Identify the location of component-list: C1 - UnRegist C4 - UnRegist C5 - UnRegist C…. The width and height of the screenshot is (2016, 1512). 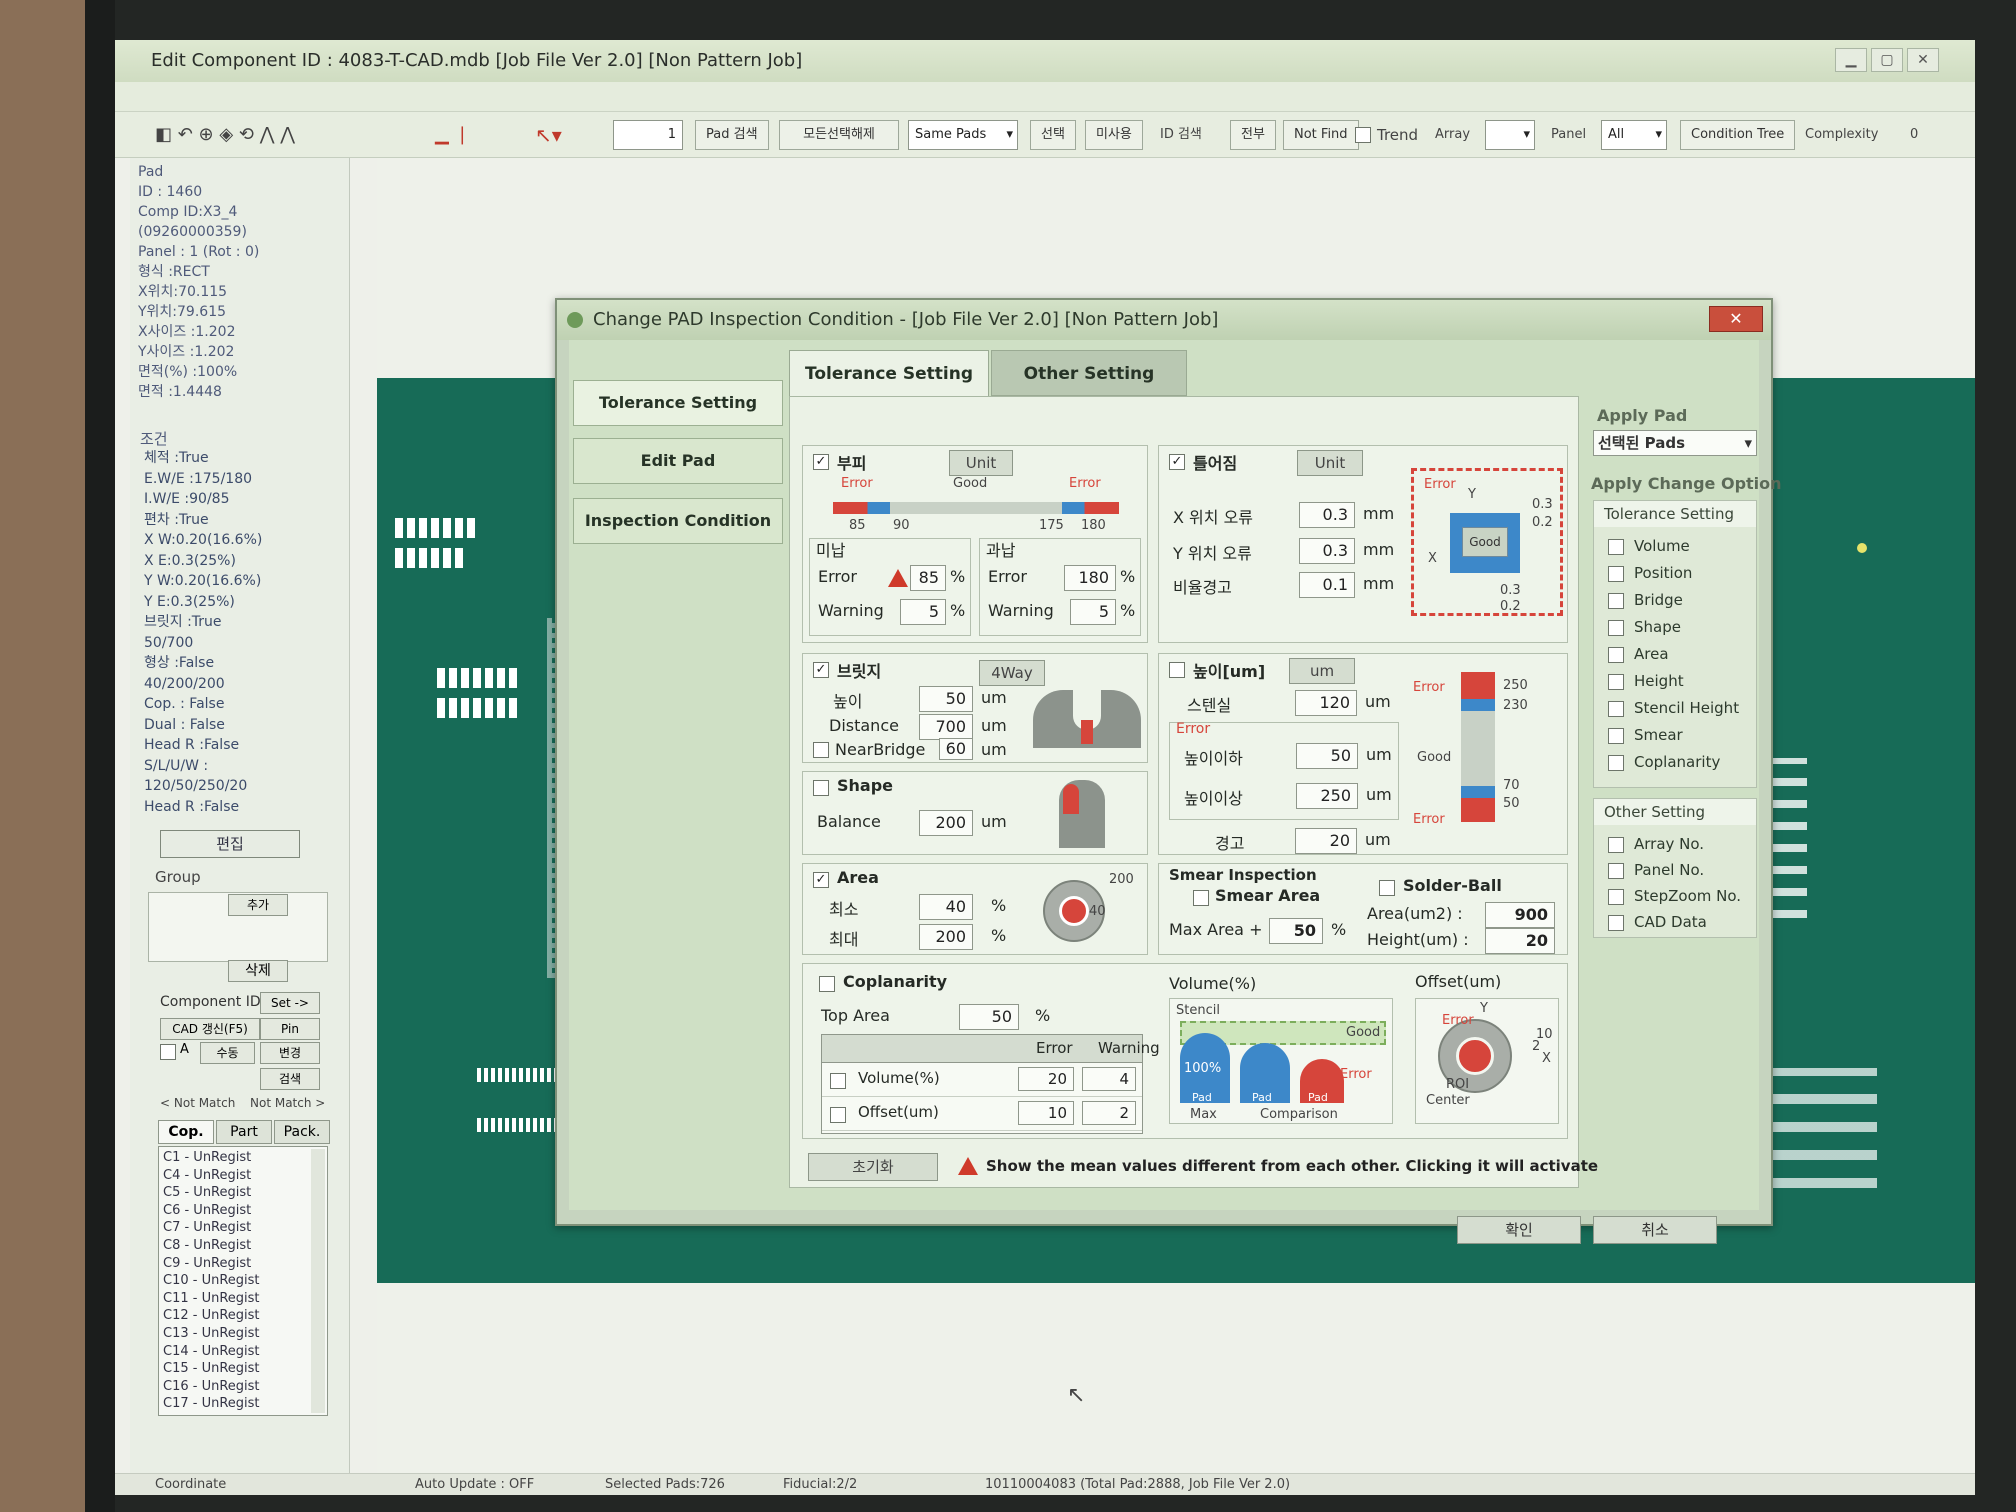
(243, 1281).